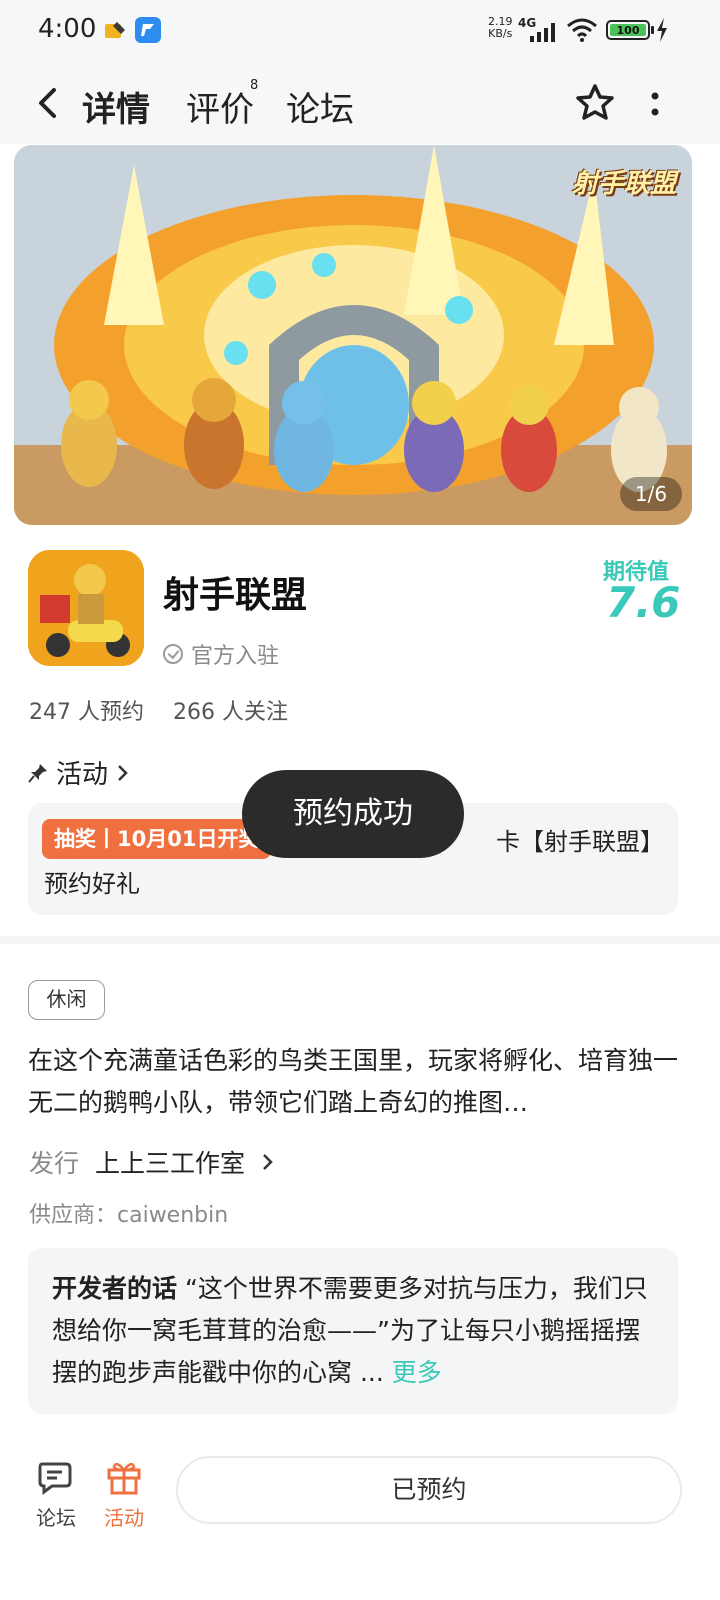  What do you see at coordinates (173, 654) in the screenshot?
I see `verified-check-icon` at bounding box center [173, 654].